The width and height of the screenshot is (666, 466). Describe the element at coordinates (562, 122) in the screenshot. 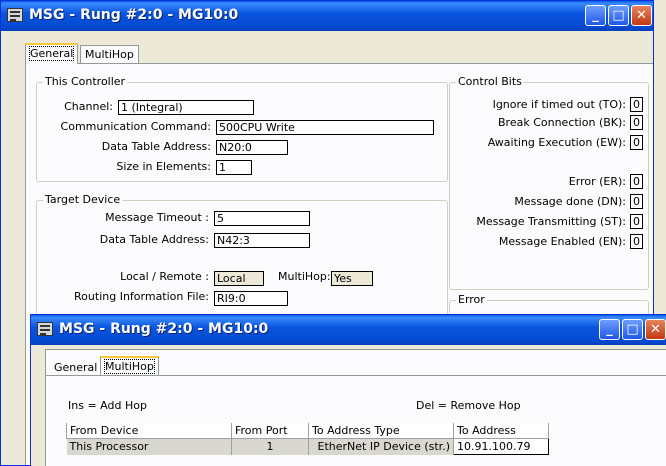

I see `control-bit-label-bk: Break Connection (BK):` at that location.